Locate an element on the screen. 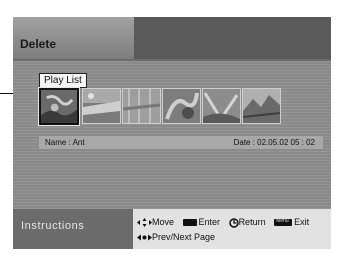  instructions-panel: Move Enter Return Exit Prev/Next Page is located at coordinates (232, 229).